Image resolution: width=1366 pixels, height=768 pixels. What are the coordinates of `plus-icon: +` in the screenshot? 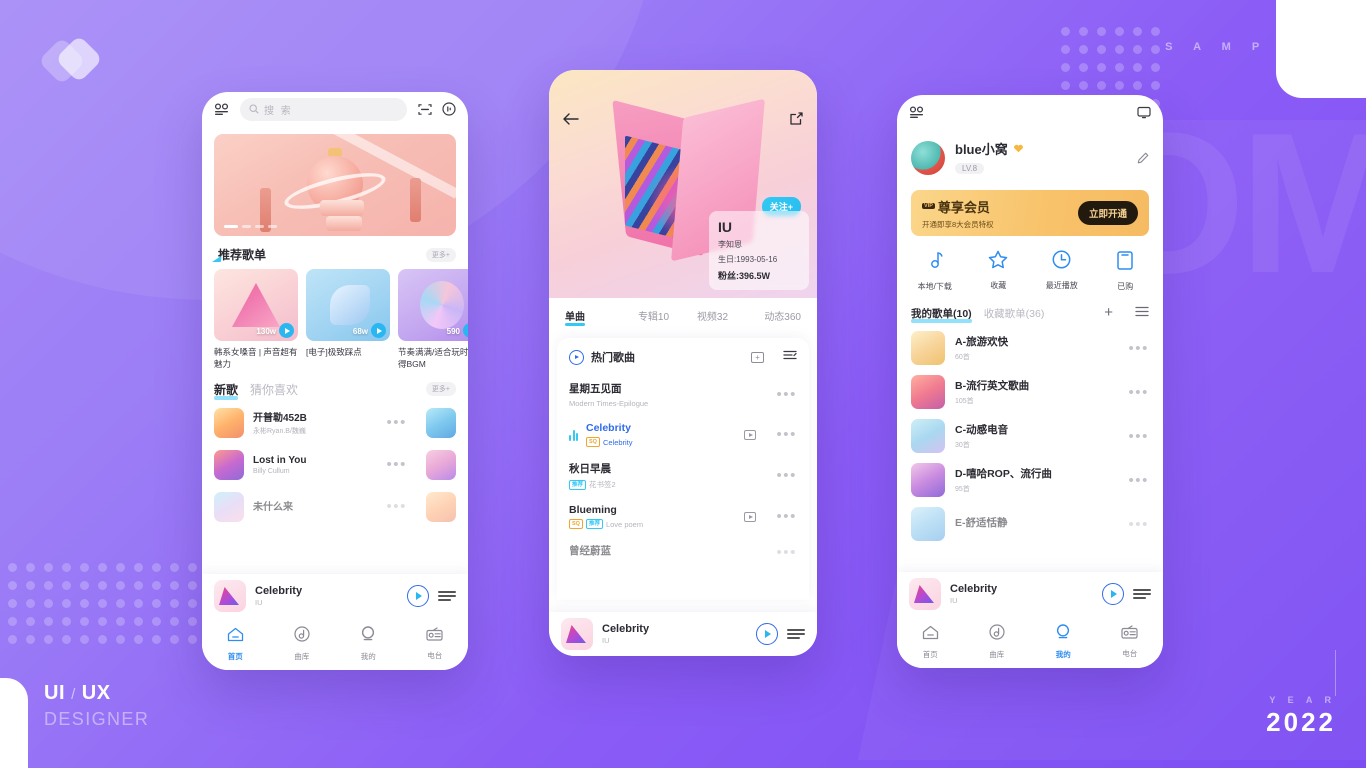 It's located at (1108, 312).